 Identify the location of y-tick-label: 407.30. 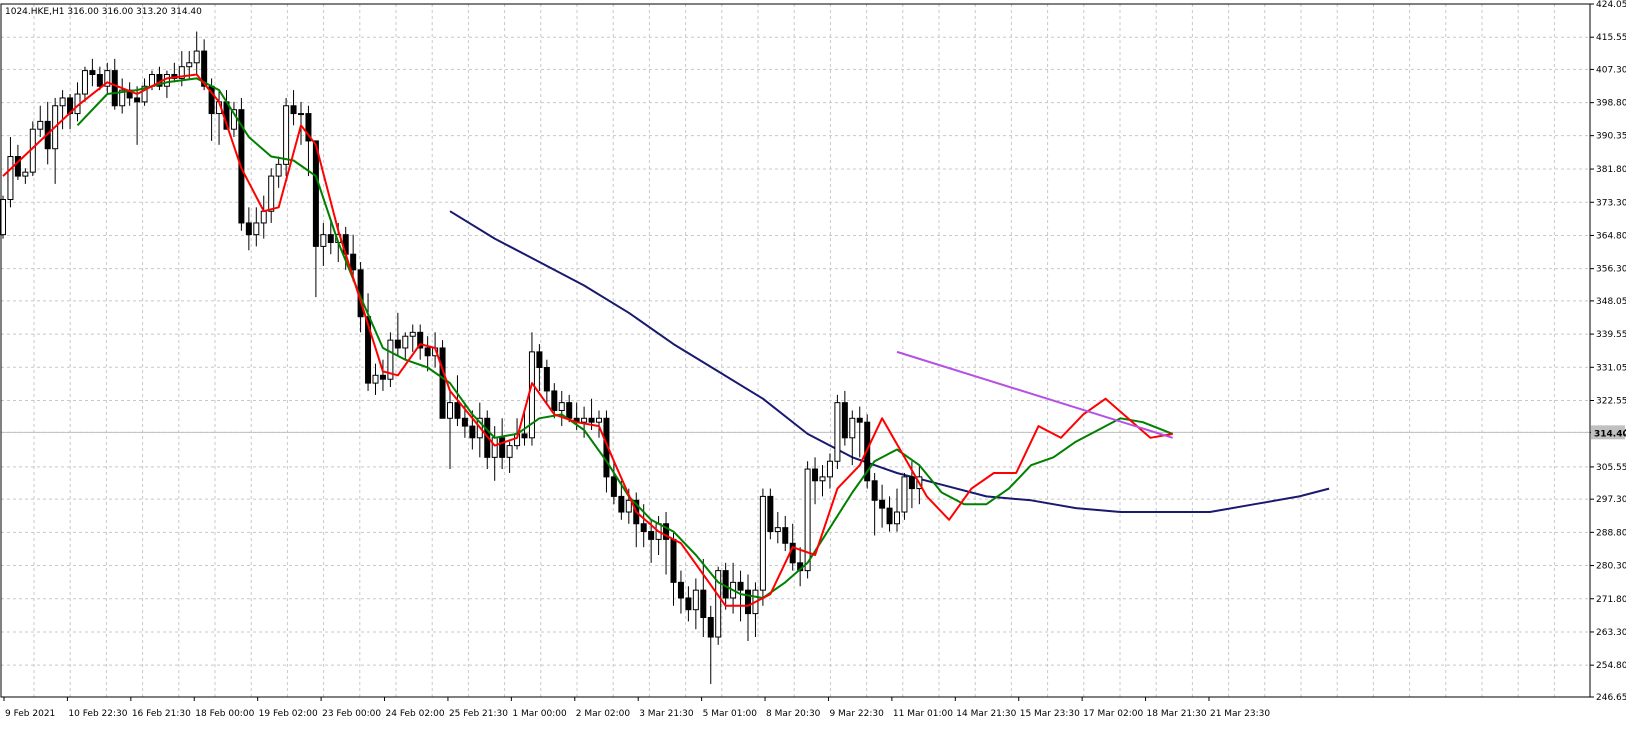
(1611, 70).